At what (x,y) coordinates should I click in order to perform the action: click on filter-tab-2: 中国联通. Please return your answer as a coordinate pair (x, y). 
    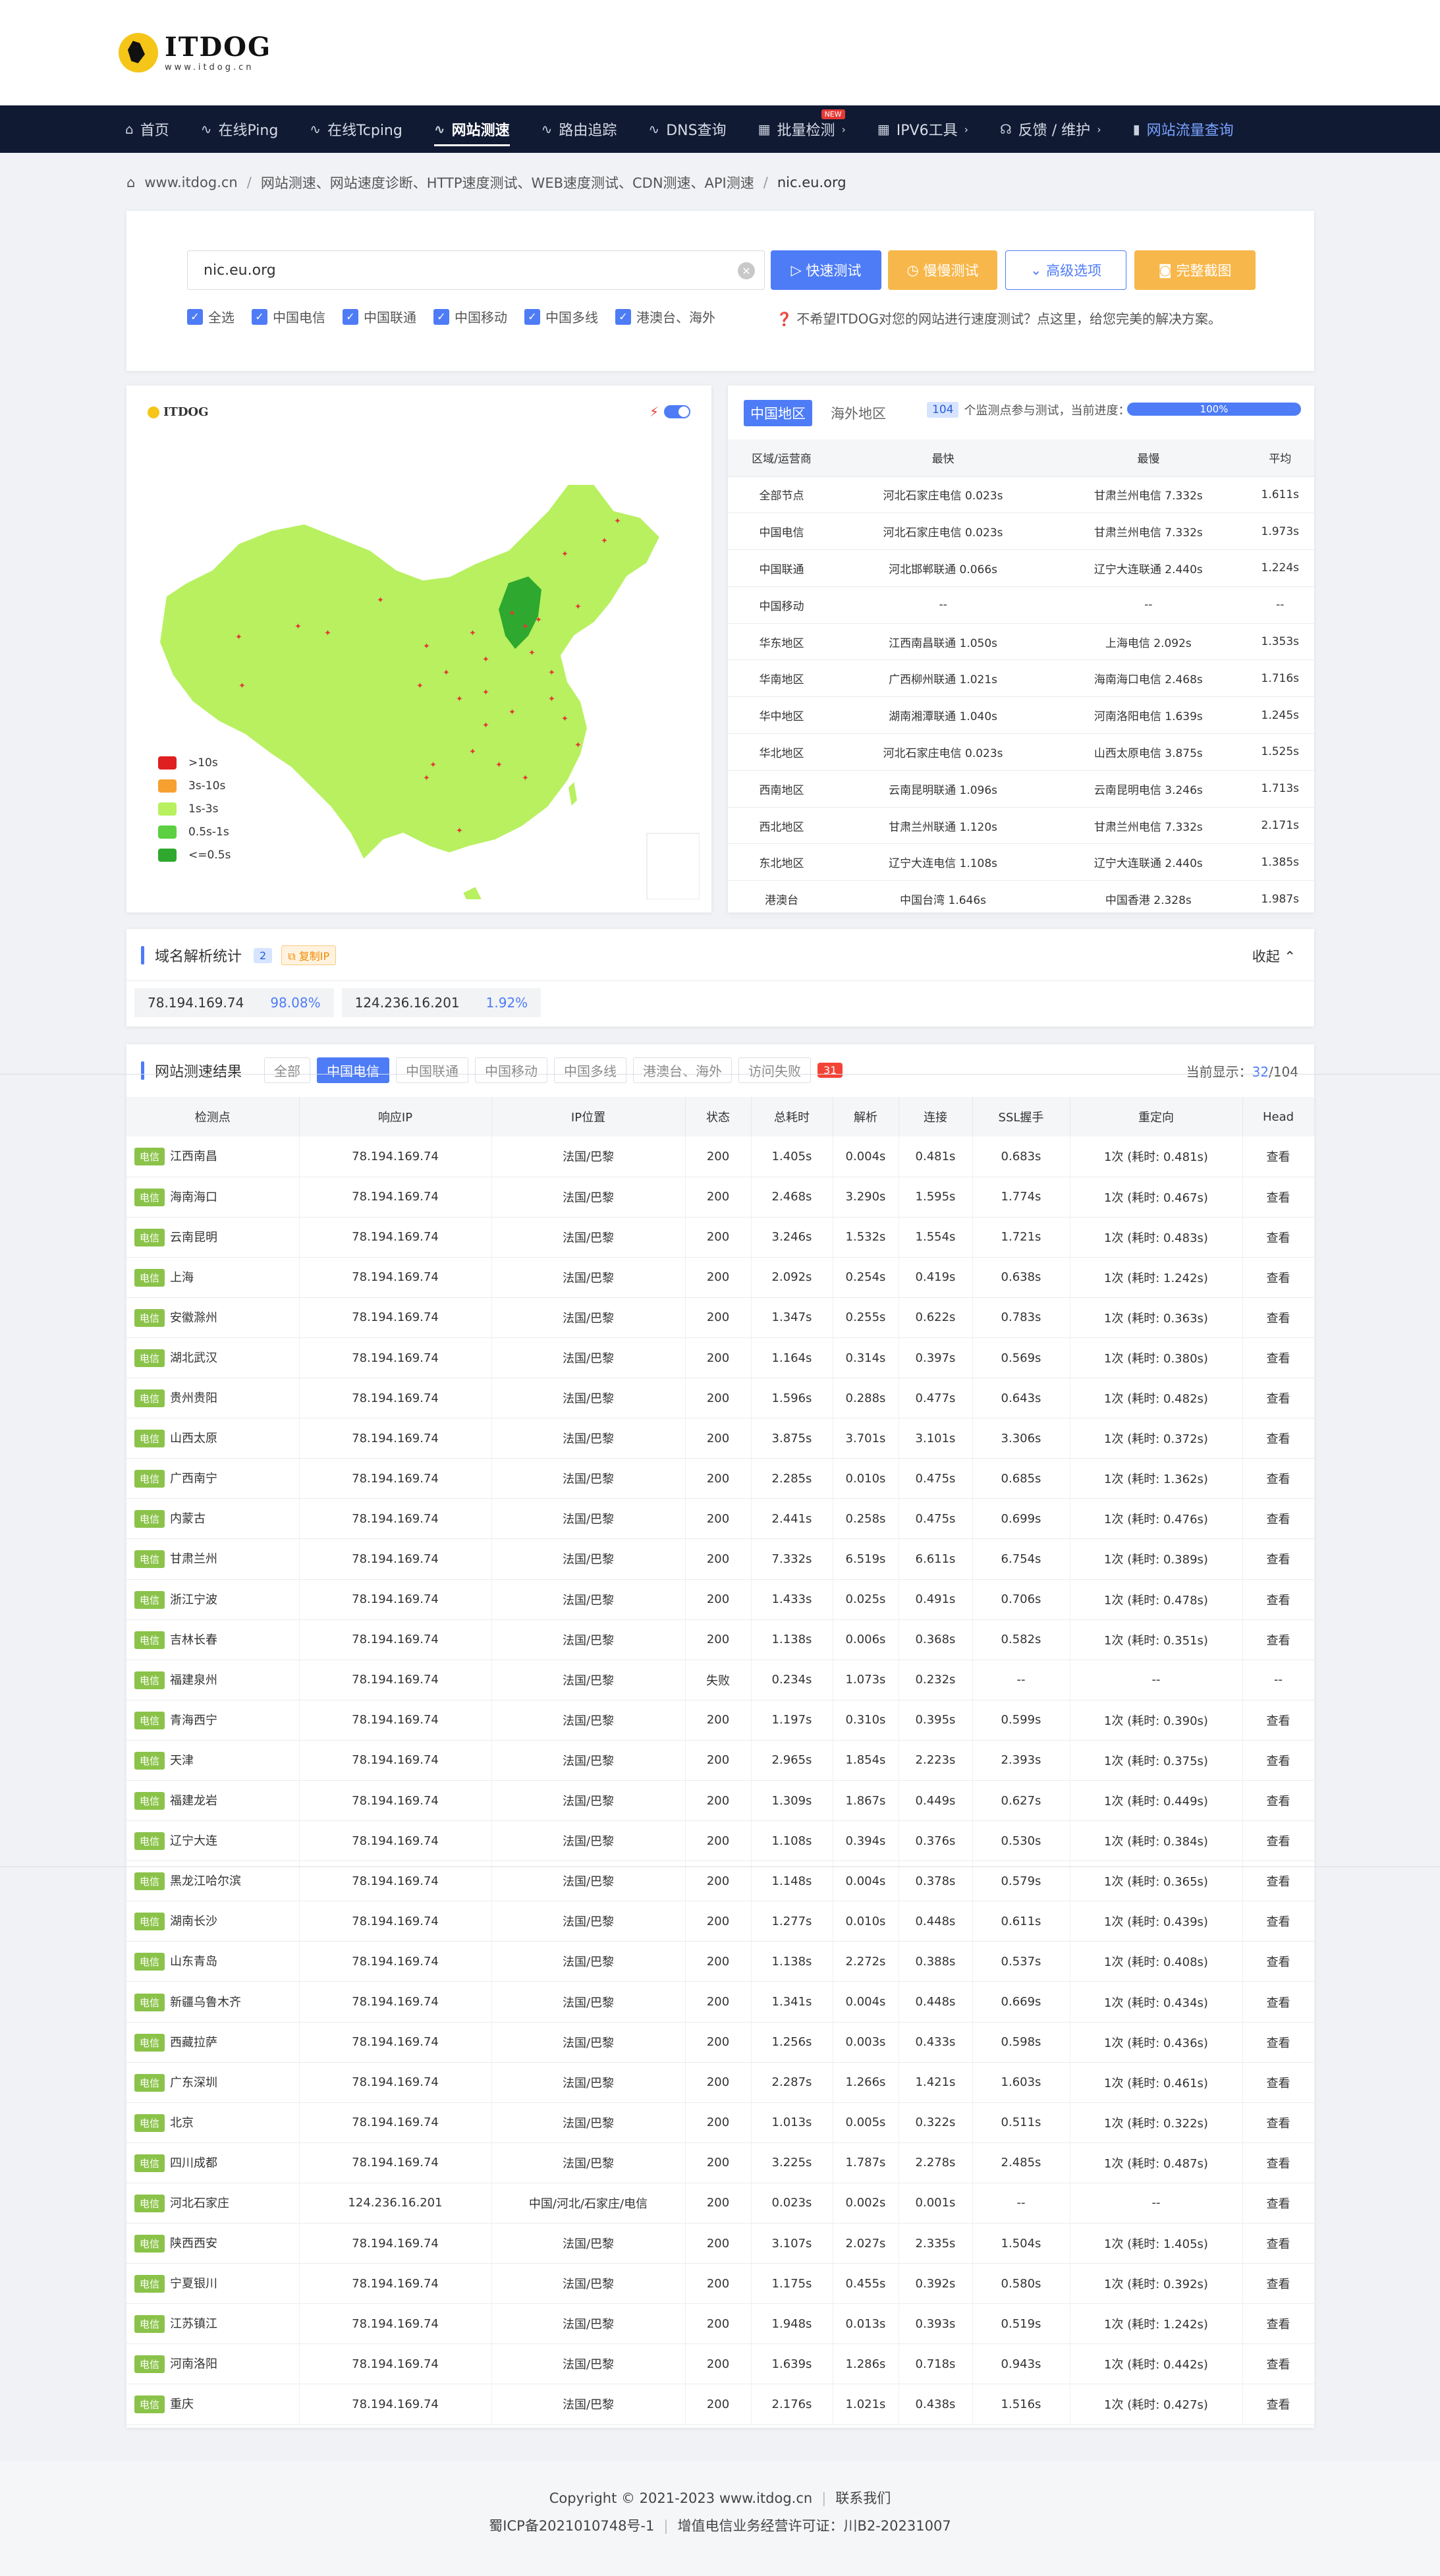
    Looking at the image, I should click on (432, 1070).